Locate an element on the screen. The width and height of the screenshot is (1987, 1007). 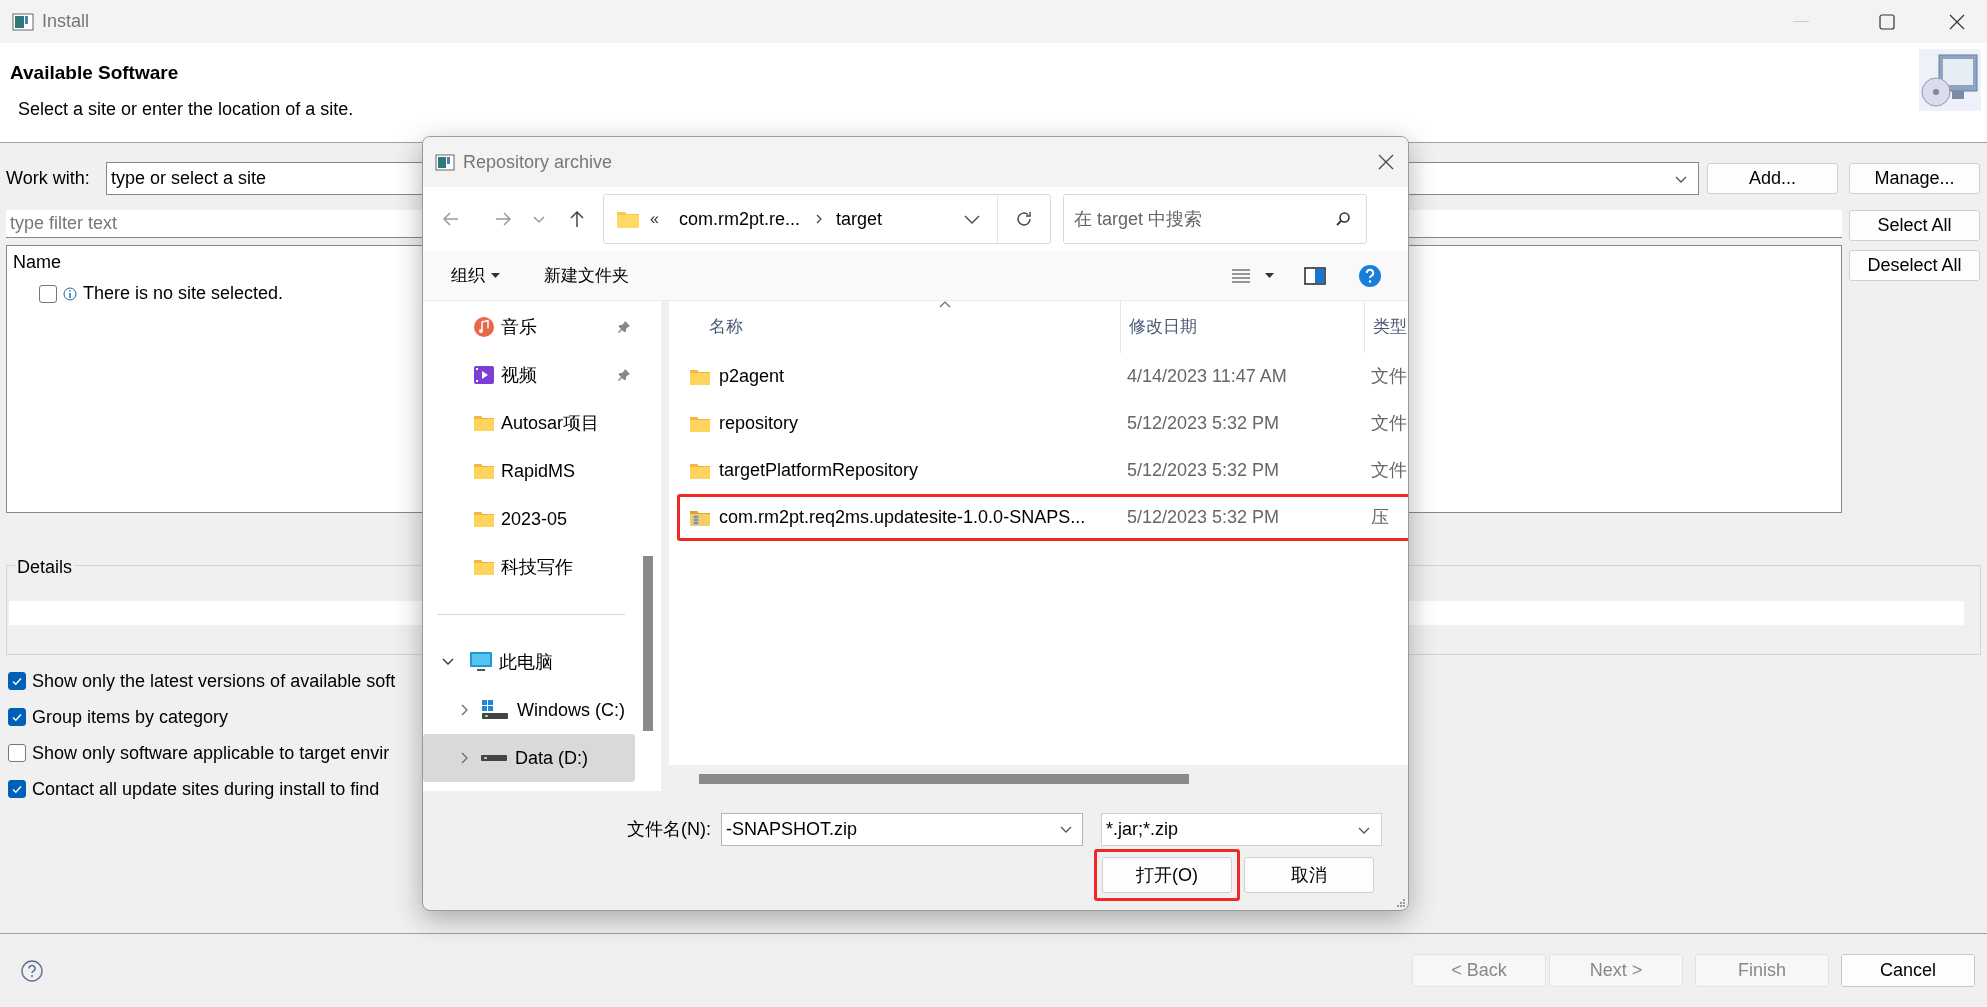
resize-grip-icon is located at coordinates (1401, 903).